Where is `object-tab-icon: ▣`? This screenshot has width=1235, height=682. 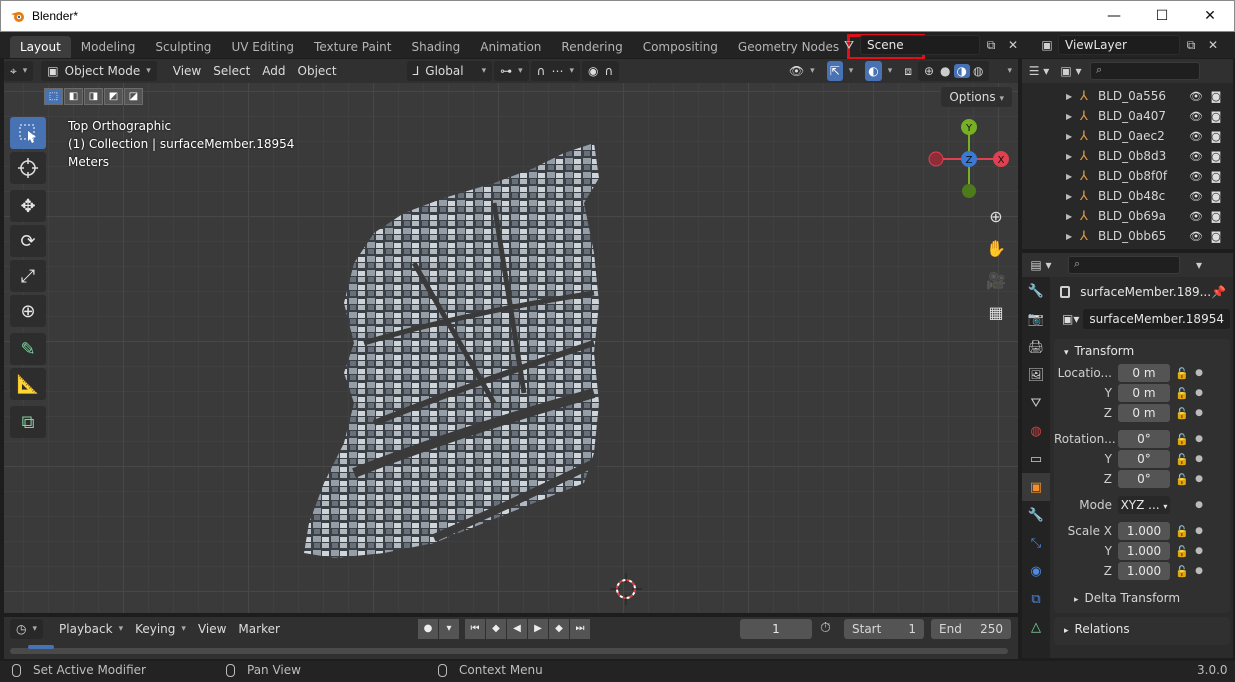
object-tab-icon: ▣ is located at coordinates (1036, 487).